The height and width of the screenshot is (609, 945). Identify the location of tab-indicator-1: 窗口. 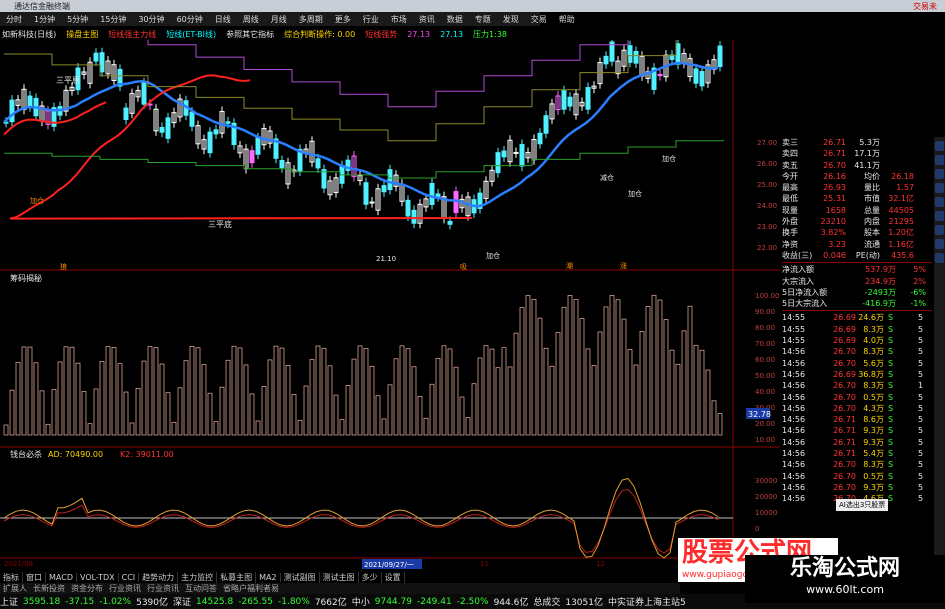
(34, 577).